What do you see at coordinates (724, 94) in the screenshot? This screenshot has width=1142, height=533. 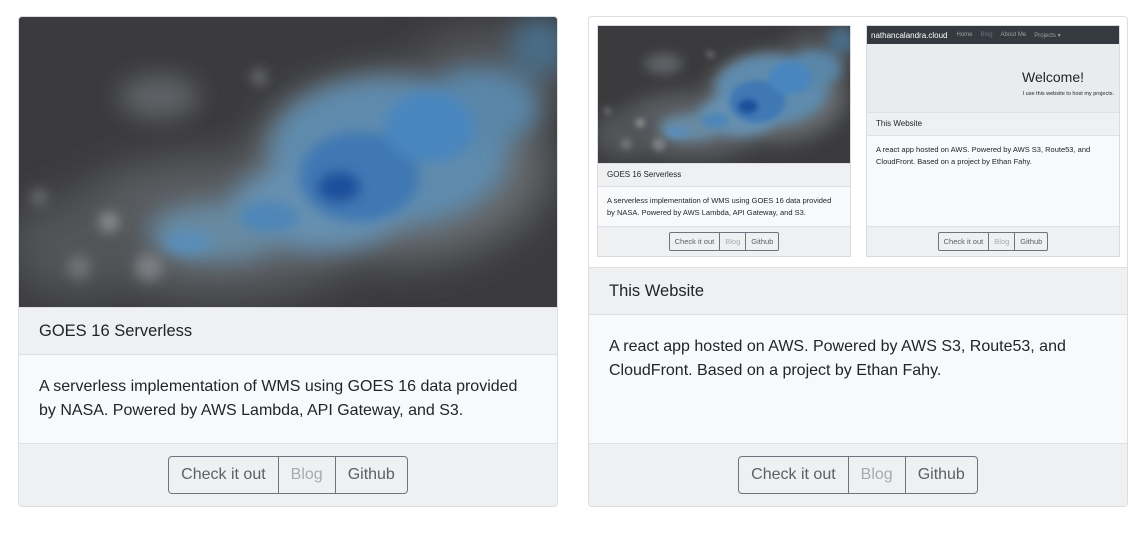 I see `preview-cloud-image` at bounding box center [724, 94].